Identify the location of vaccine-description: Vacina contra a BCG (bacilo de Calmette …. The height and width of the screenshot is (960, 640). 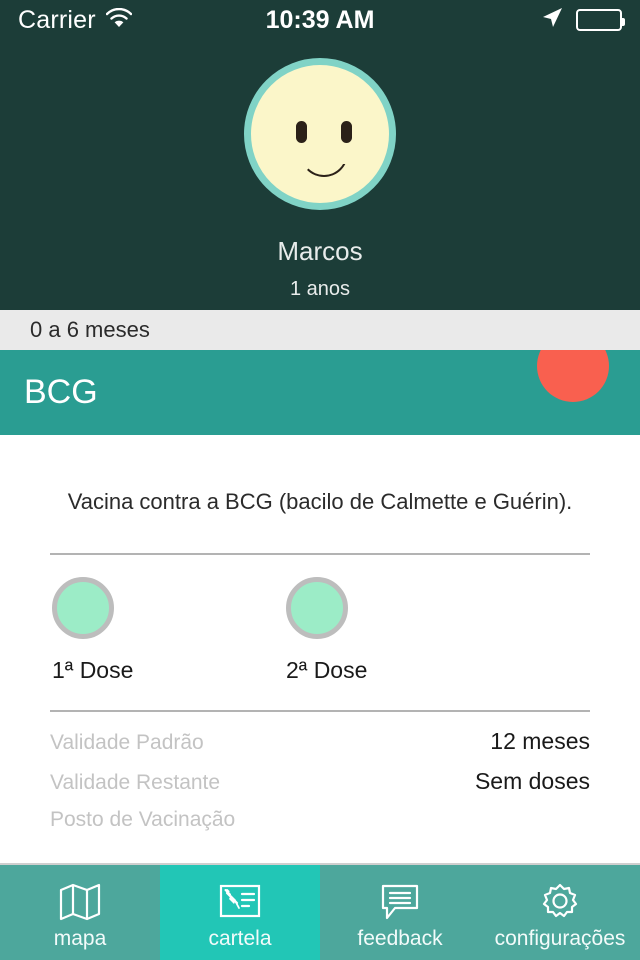
(320, 501).